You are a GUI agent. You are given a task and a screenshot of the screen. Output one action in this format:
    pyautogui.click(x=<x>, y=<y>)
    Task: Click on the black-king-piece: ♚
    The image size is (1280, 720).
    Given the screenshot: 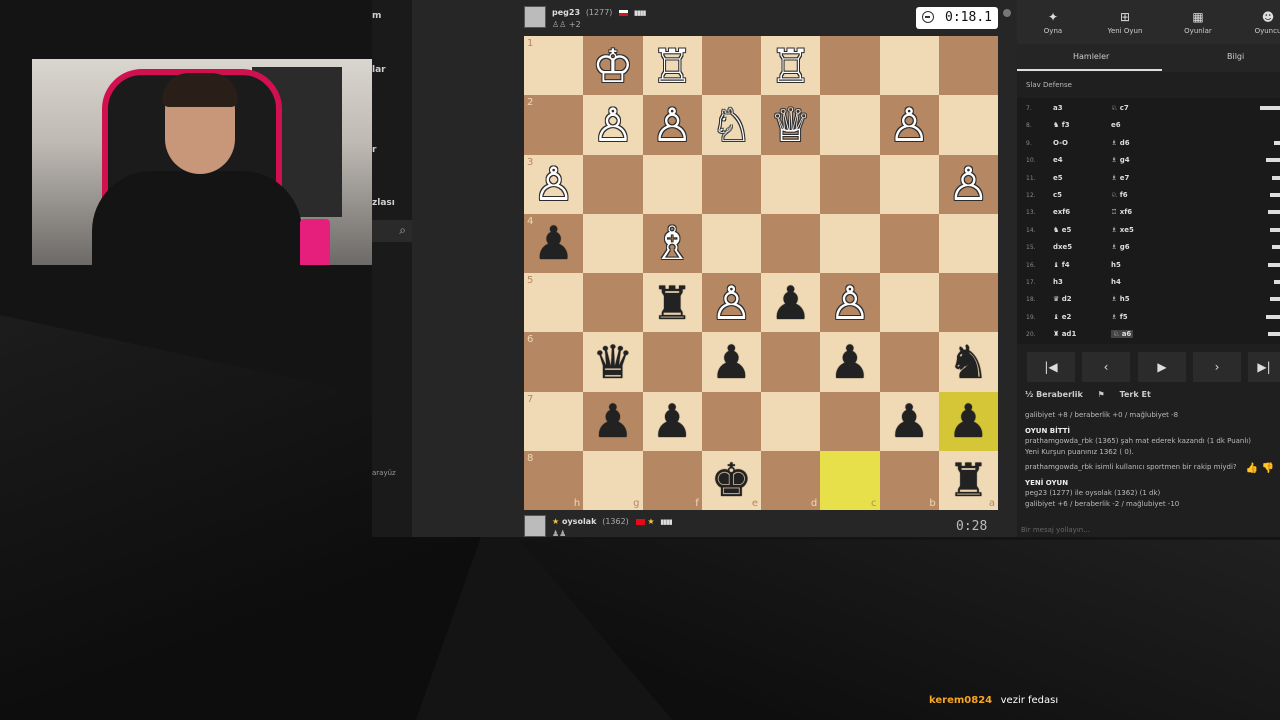 What is the action you would take?
    pyautogui.click(x=731, y=480)
    